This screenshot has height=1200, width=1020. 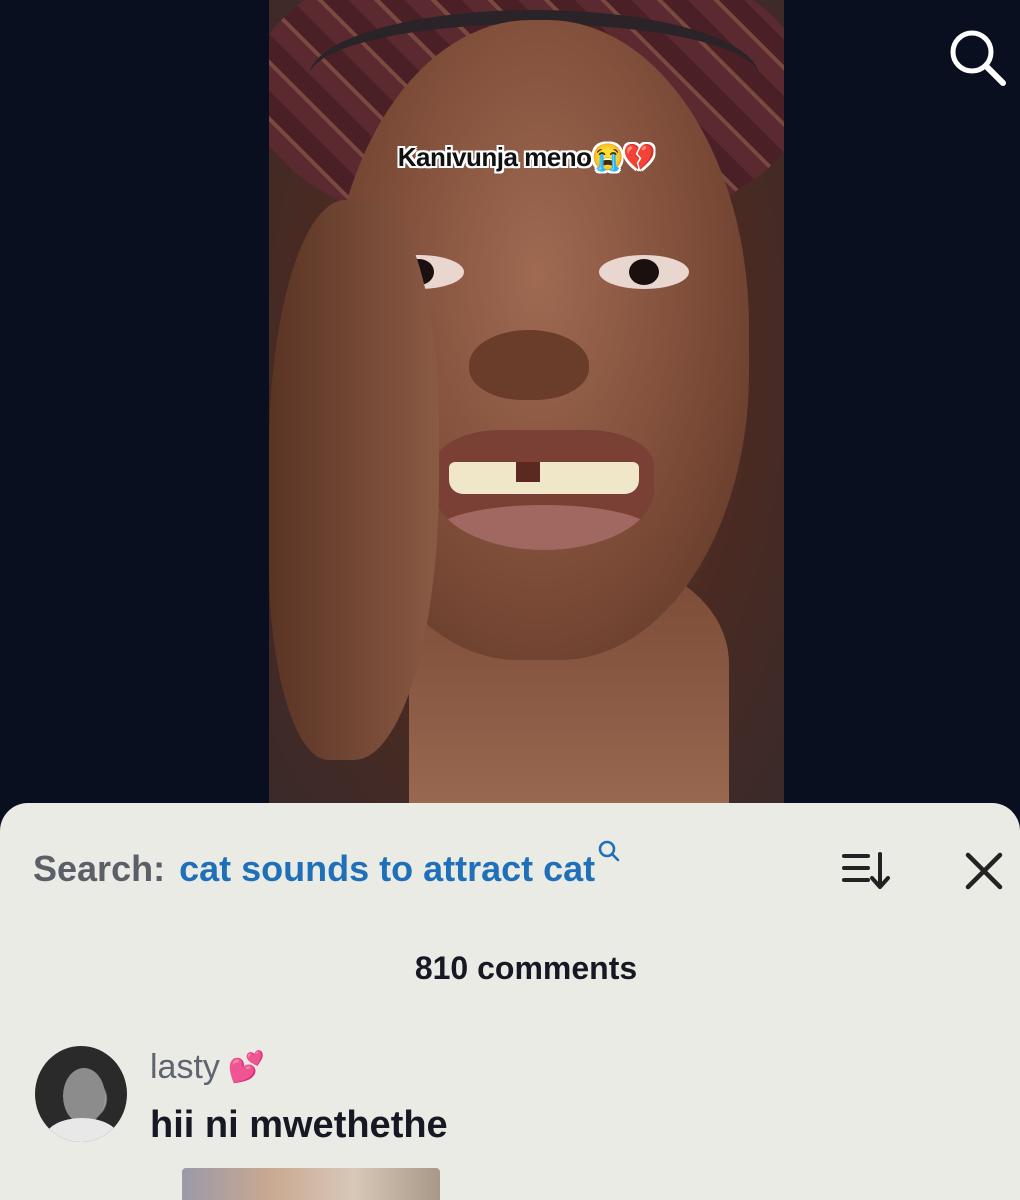 What do you see at coordinates (246, 1067) in the screenshot?
I see `username-emoji: 💕` at bounding box center [246, 1067].